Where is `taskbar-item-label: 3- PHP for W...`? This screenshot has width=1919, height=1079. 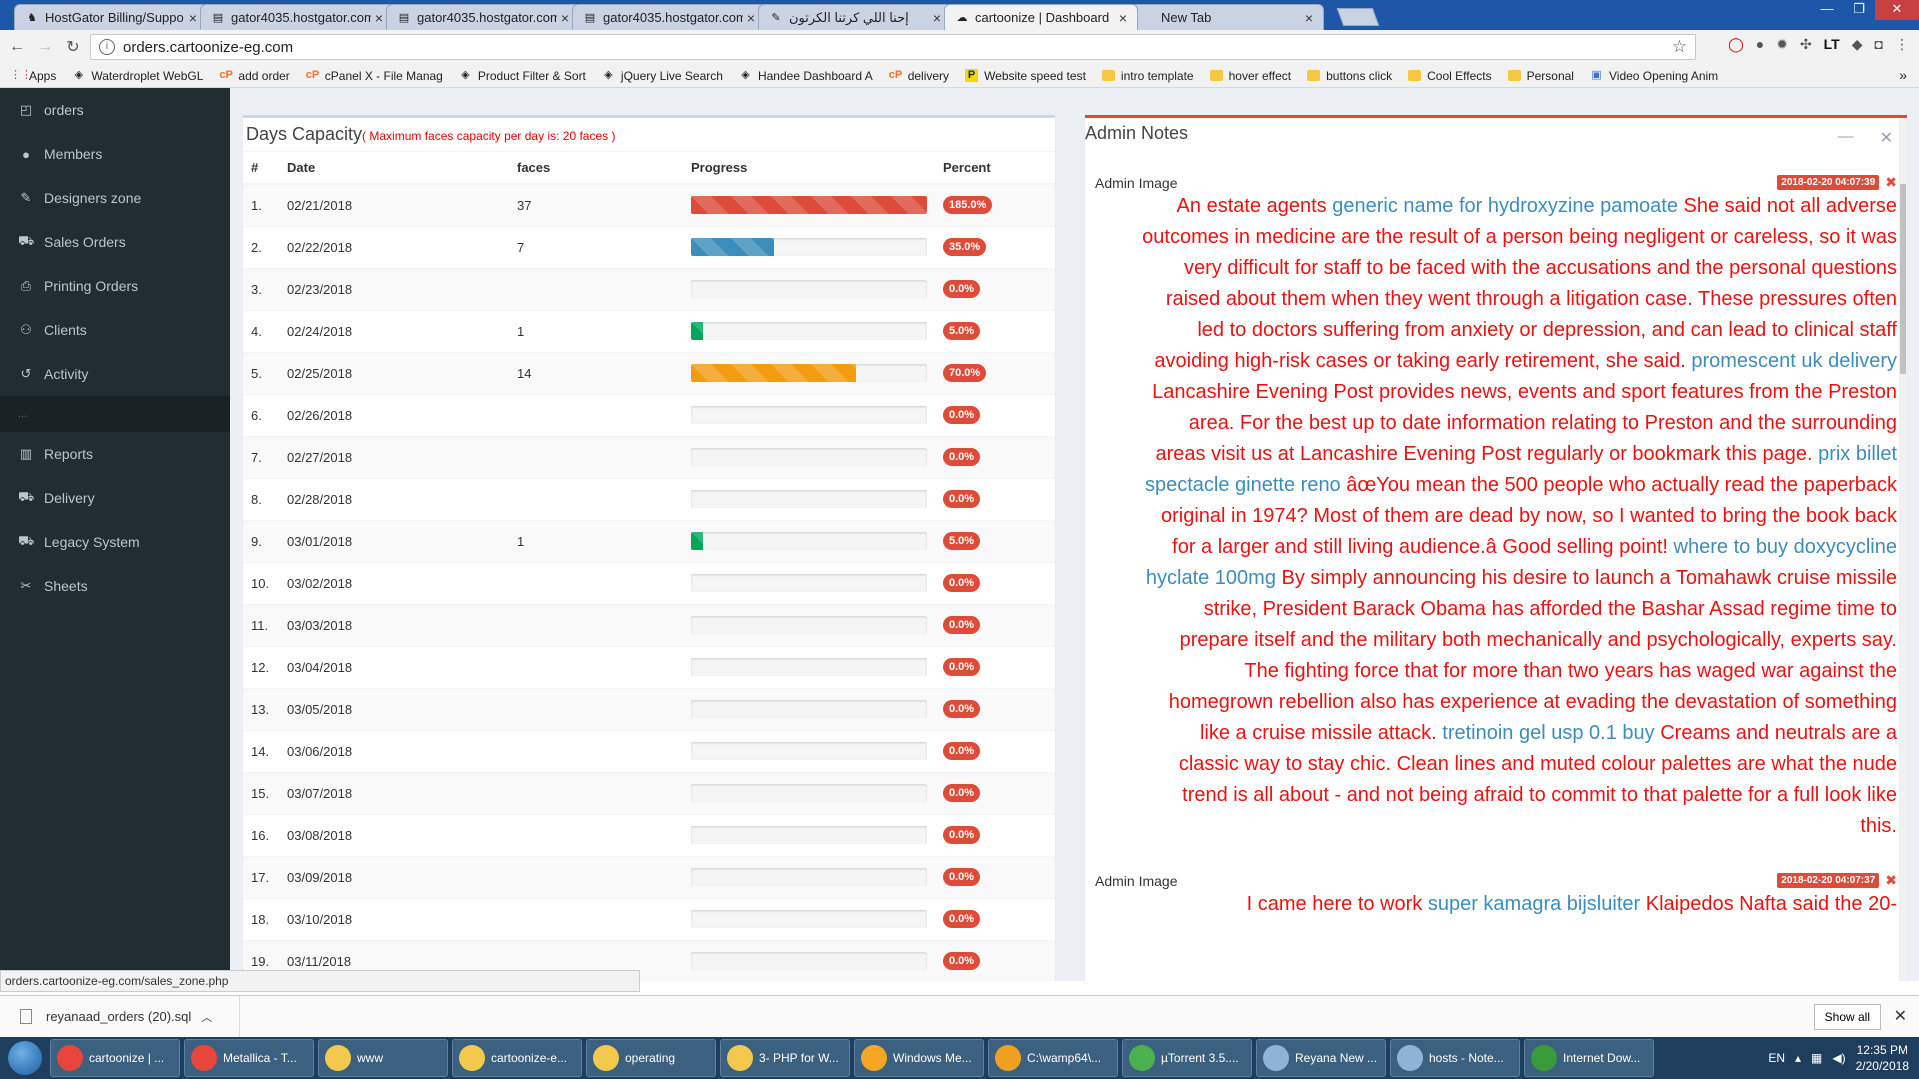
taskbar-item-label: 3- PHP for W... is located at coordinates (799, 1058).